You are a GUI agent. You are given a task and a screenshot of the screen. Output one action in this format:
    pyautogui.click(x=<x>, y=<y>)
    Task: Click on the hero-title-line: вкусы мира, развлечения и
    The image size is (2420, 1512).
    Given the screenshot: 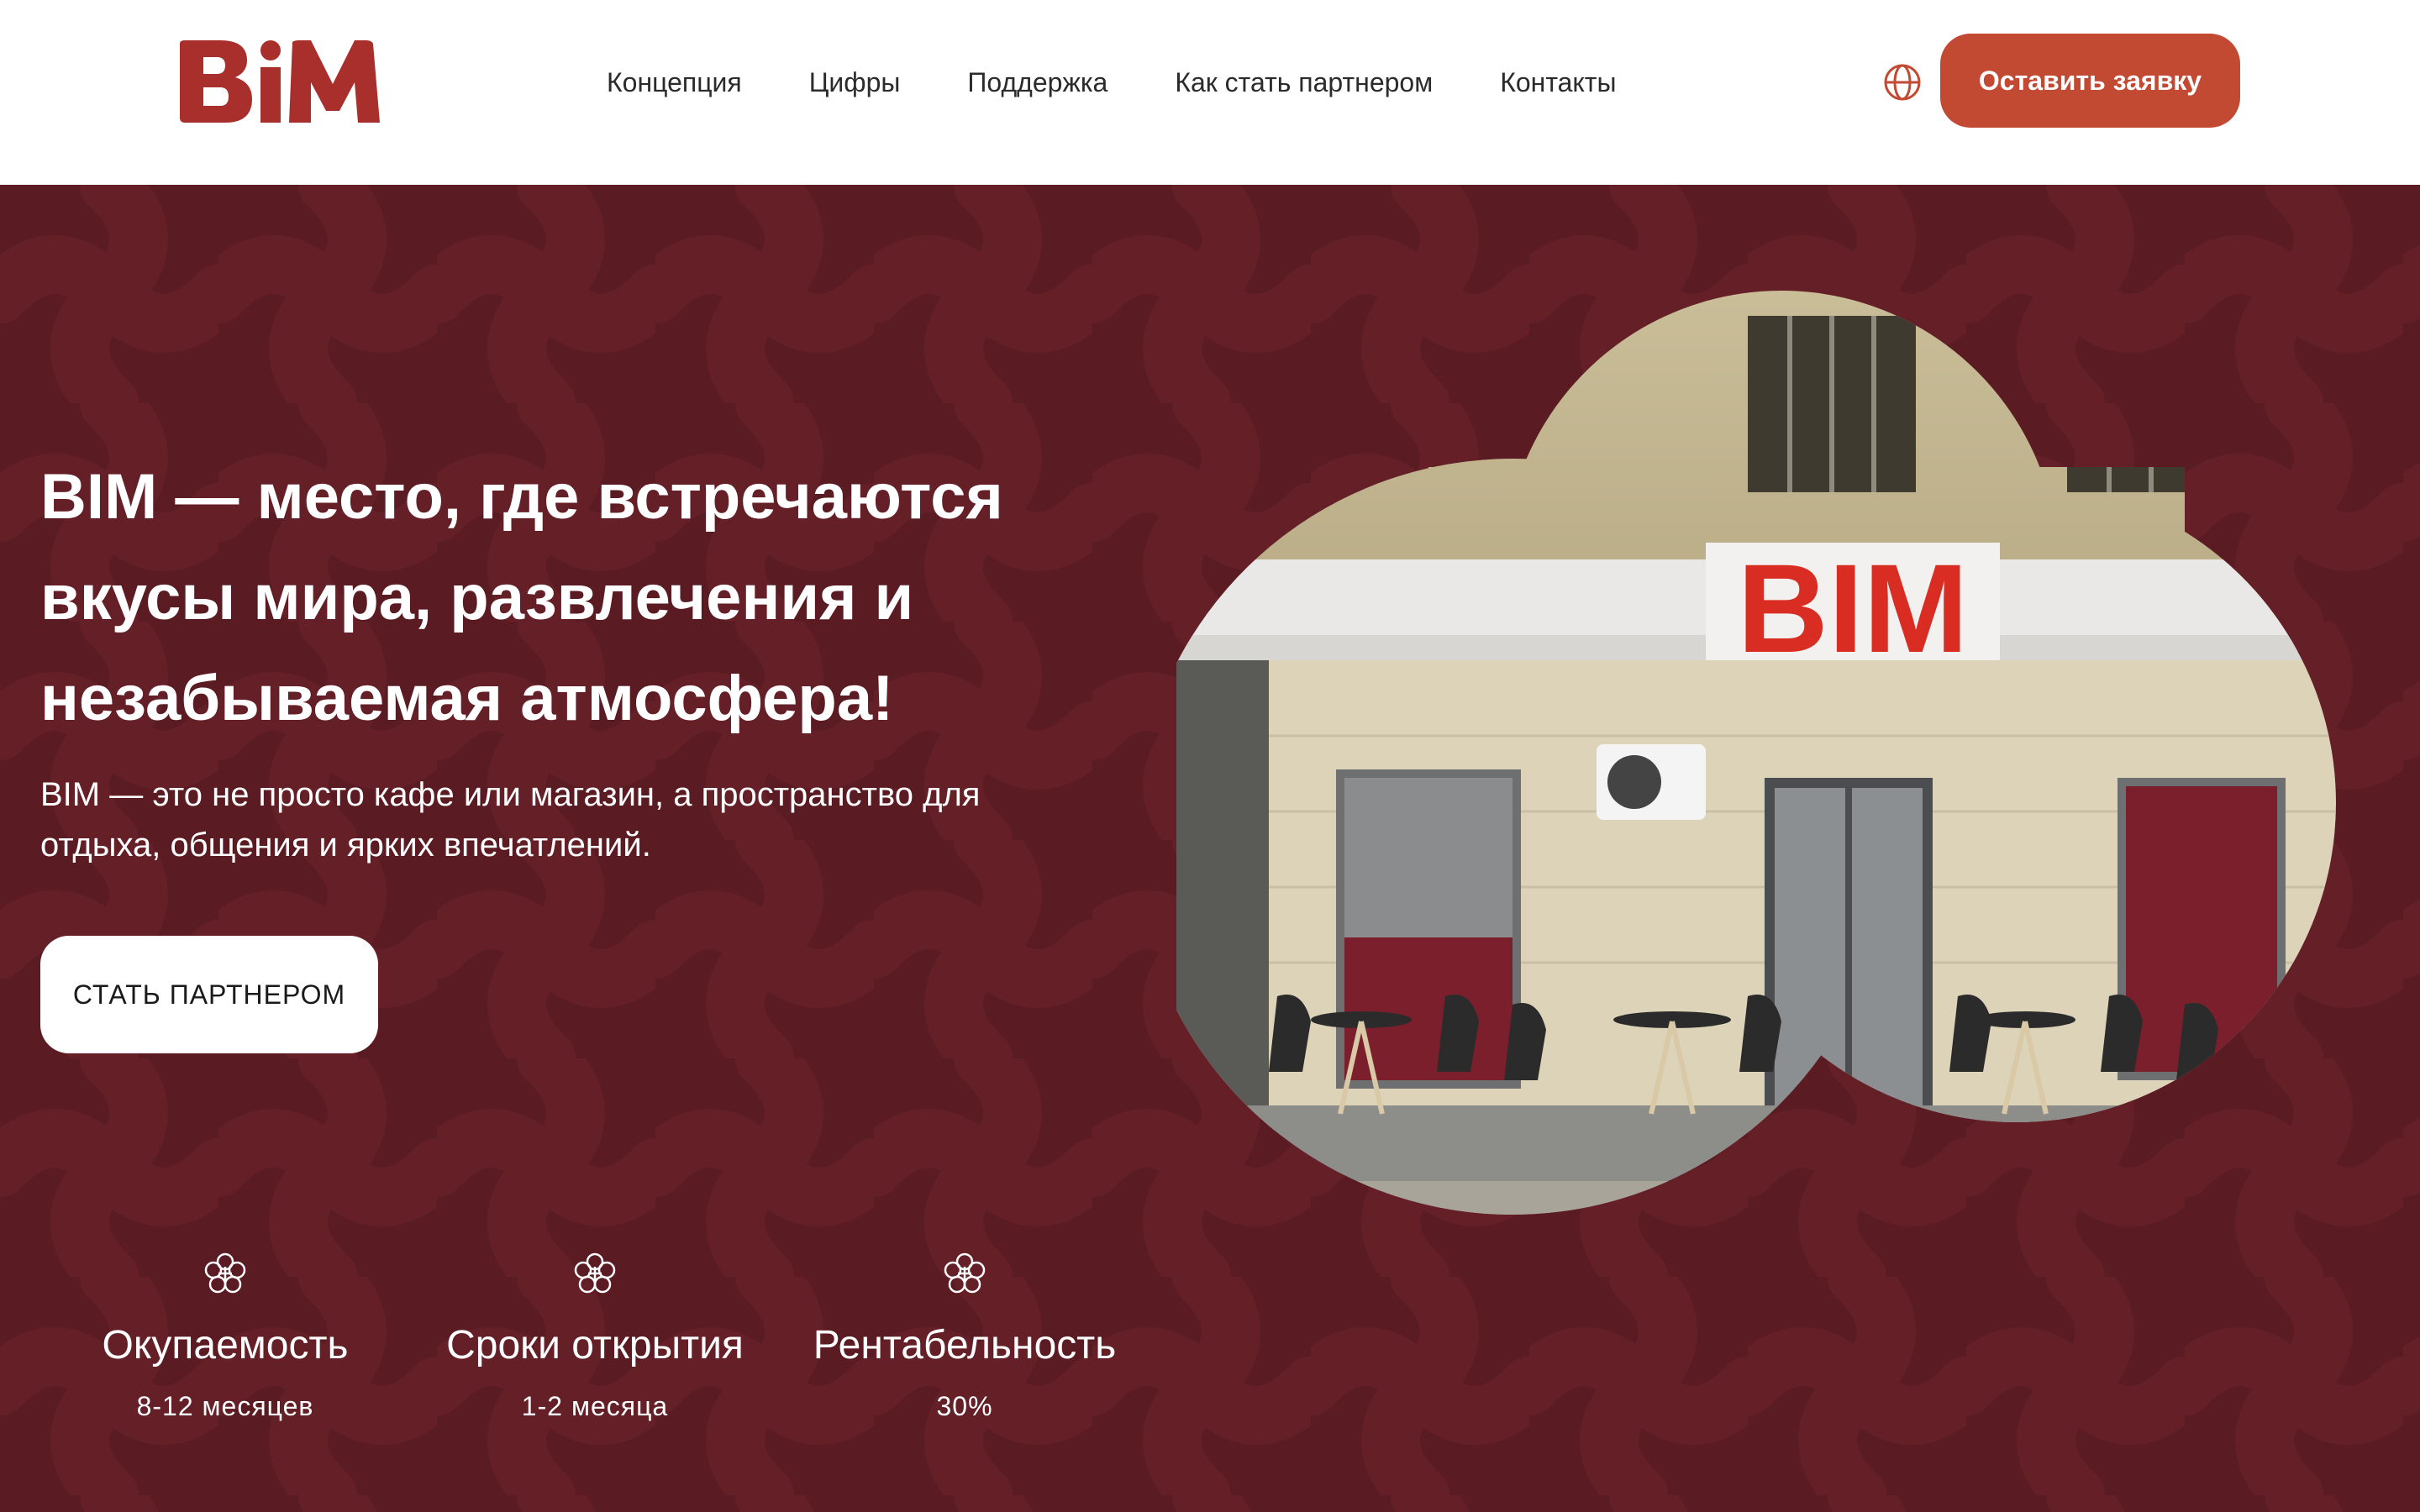 What is the action you would take?
    pyautogui.click(x=477, y=597)
    